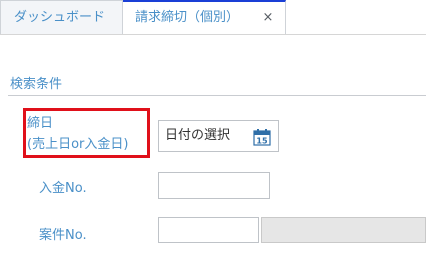 The width and height of the screenshot is (426, 257). What do you see at coordinates (214, 185) in the screenshot?
I see `payment-no-input` at bounding box center [214, 185].